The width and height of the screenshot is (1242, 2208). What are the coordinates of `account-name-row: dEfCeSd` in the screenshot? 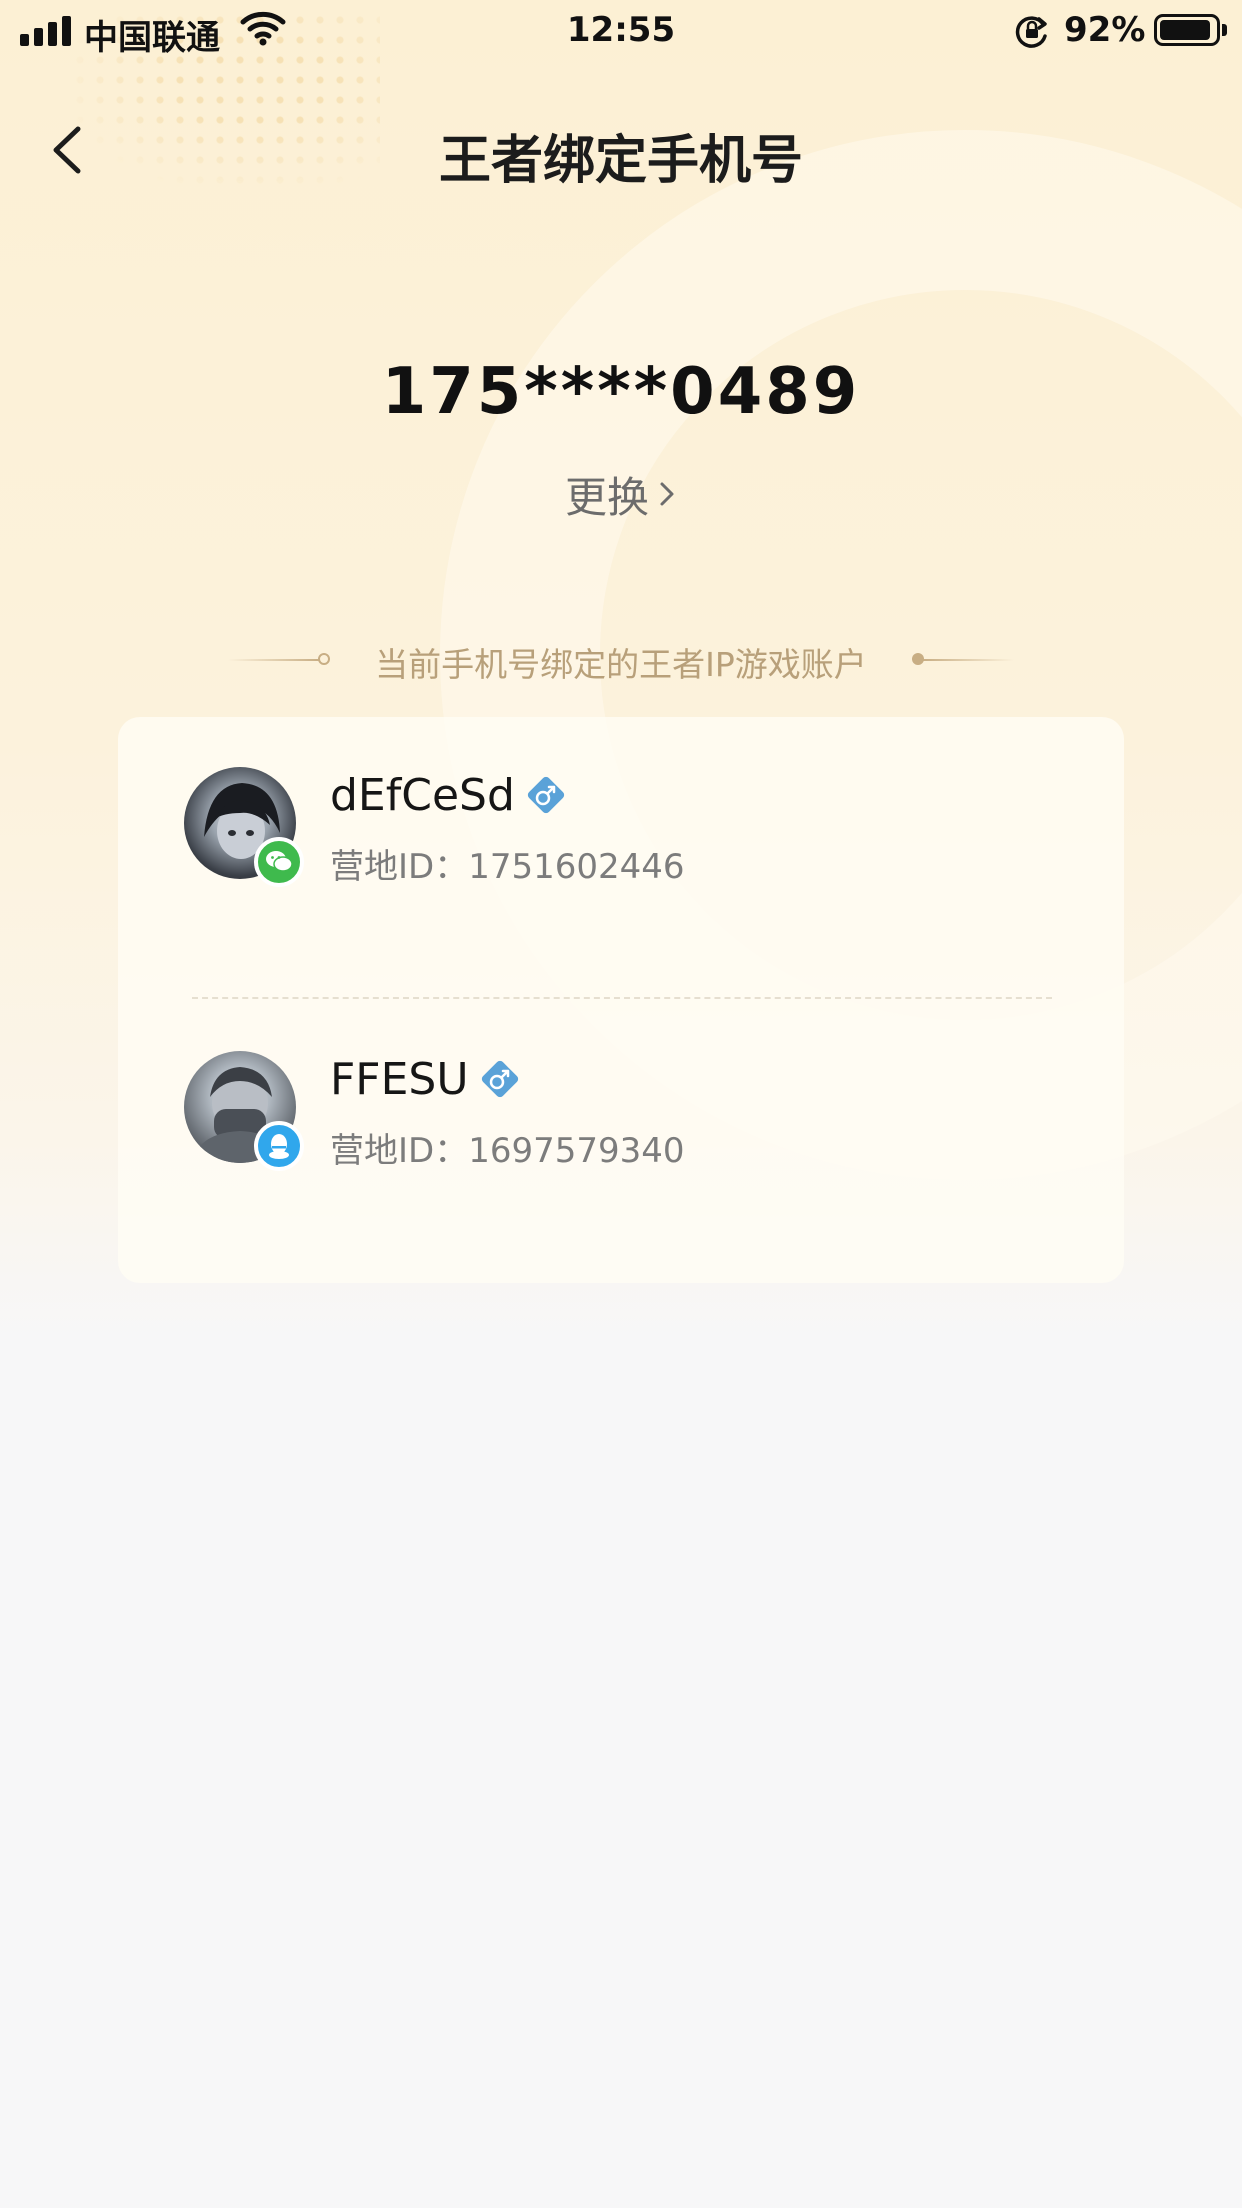 It's located at (449, 795).